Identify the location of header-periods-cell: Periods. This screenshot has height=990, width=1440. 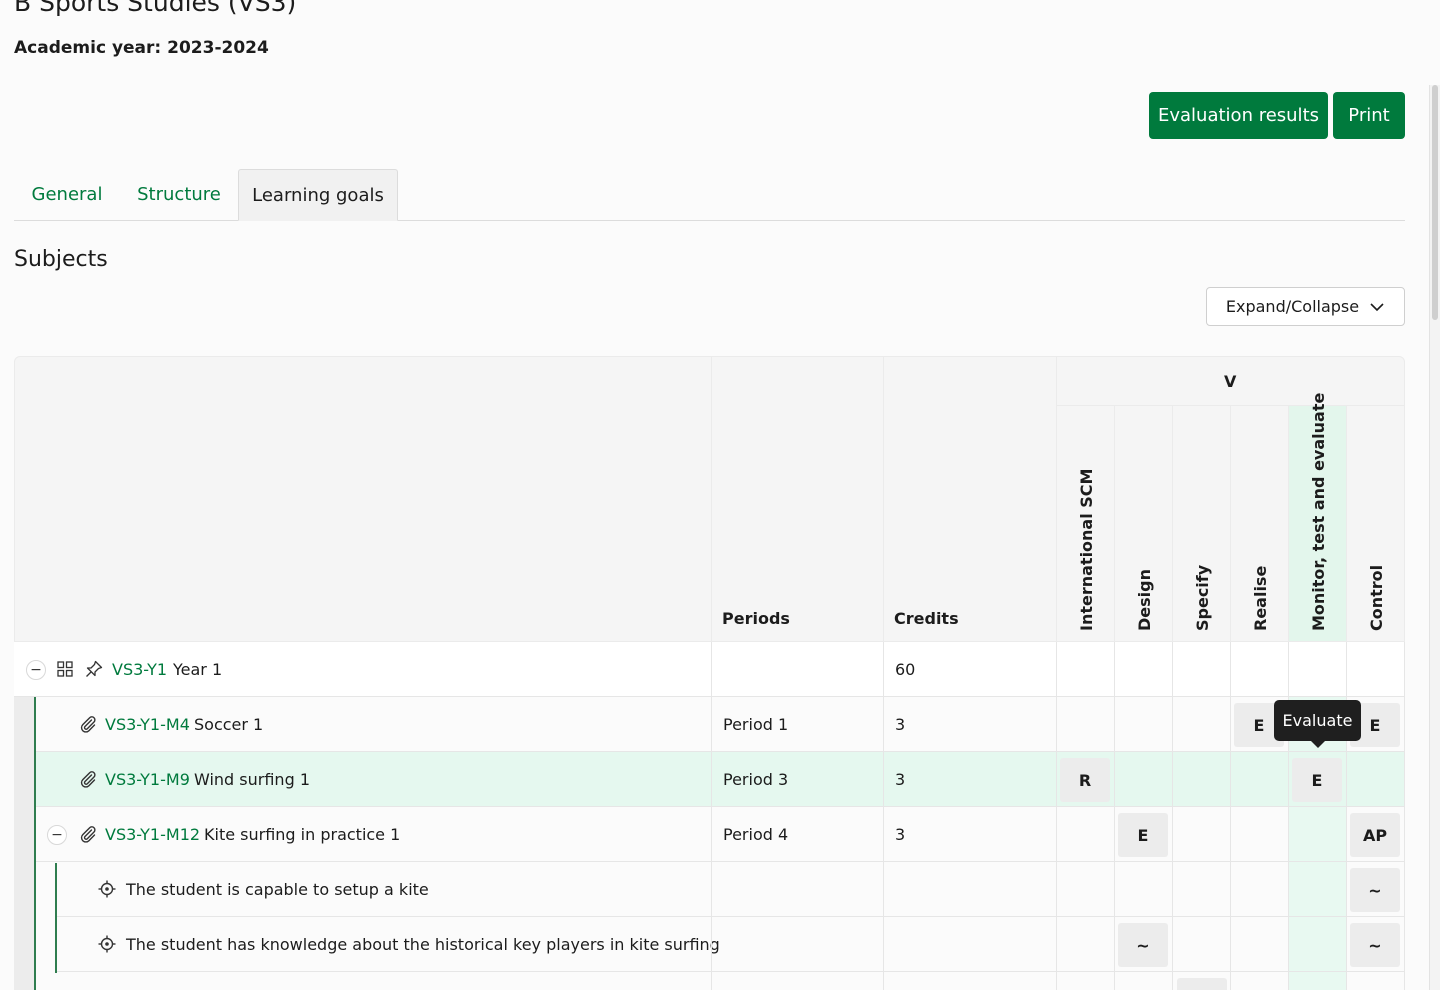
(797, 499).